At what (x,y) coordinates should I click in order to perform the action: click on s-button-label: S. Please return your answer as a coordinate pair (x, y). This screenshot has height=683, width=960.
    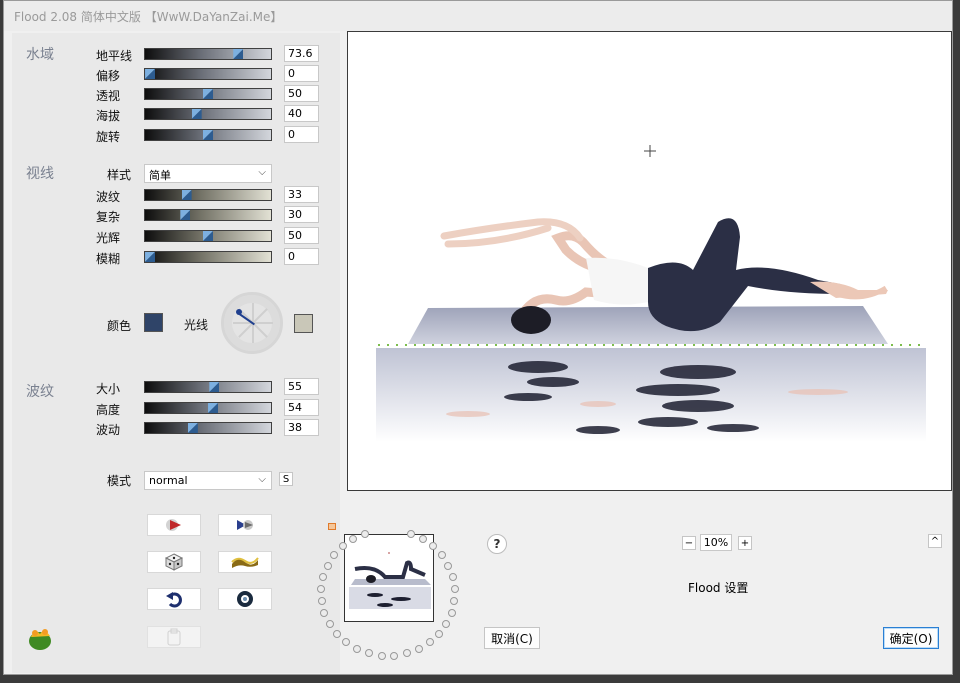
    Looking at the image, I should click on (286, 479).